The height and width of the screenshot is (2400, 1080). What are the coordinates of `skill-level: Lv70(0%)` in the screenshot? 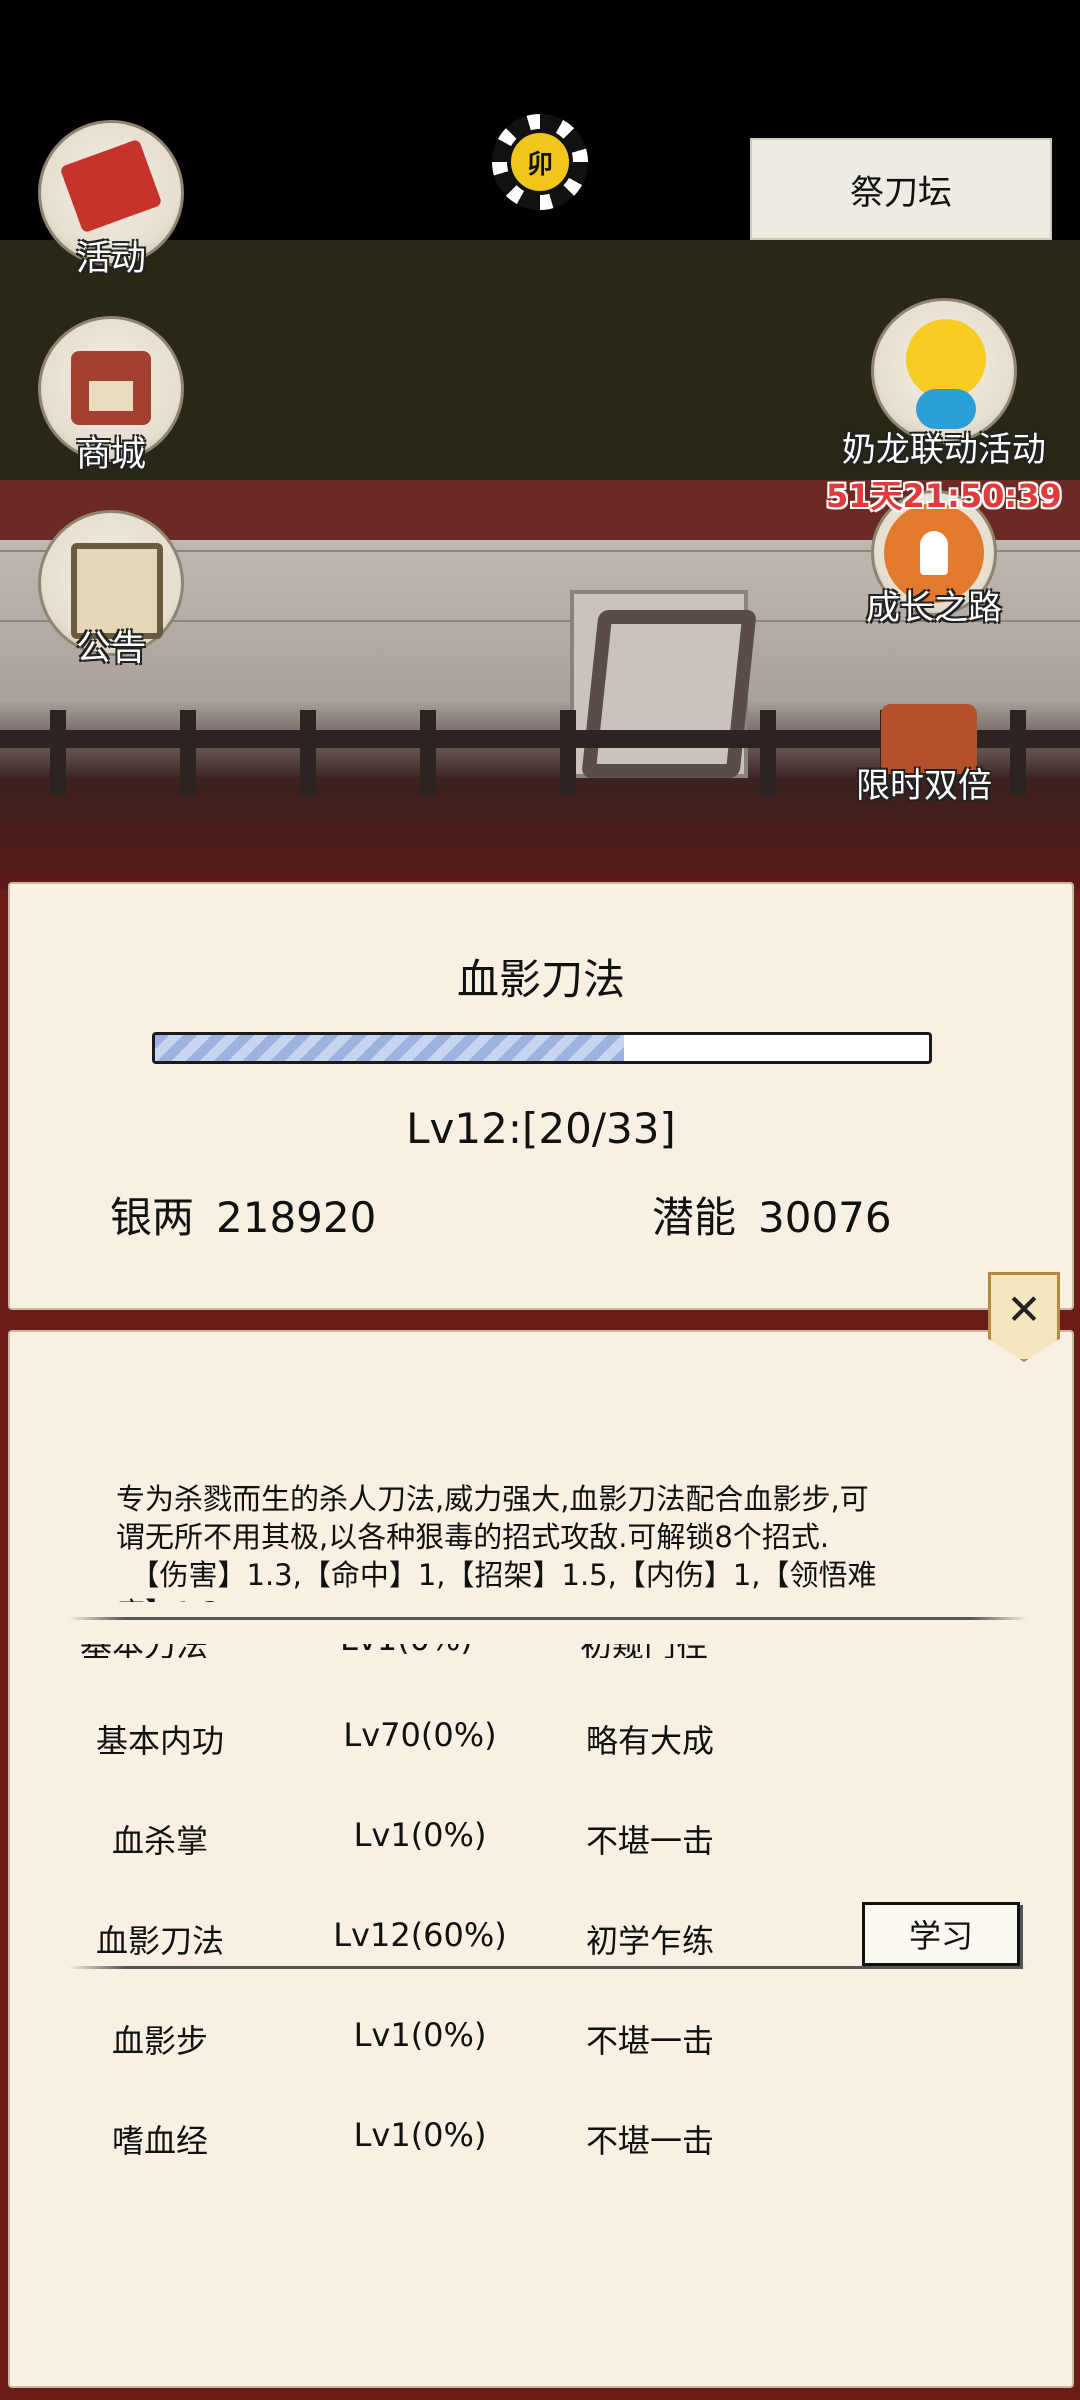 It's located at (420, 1735).